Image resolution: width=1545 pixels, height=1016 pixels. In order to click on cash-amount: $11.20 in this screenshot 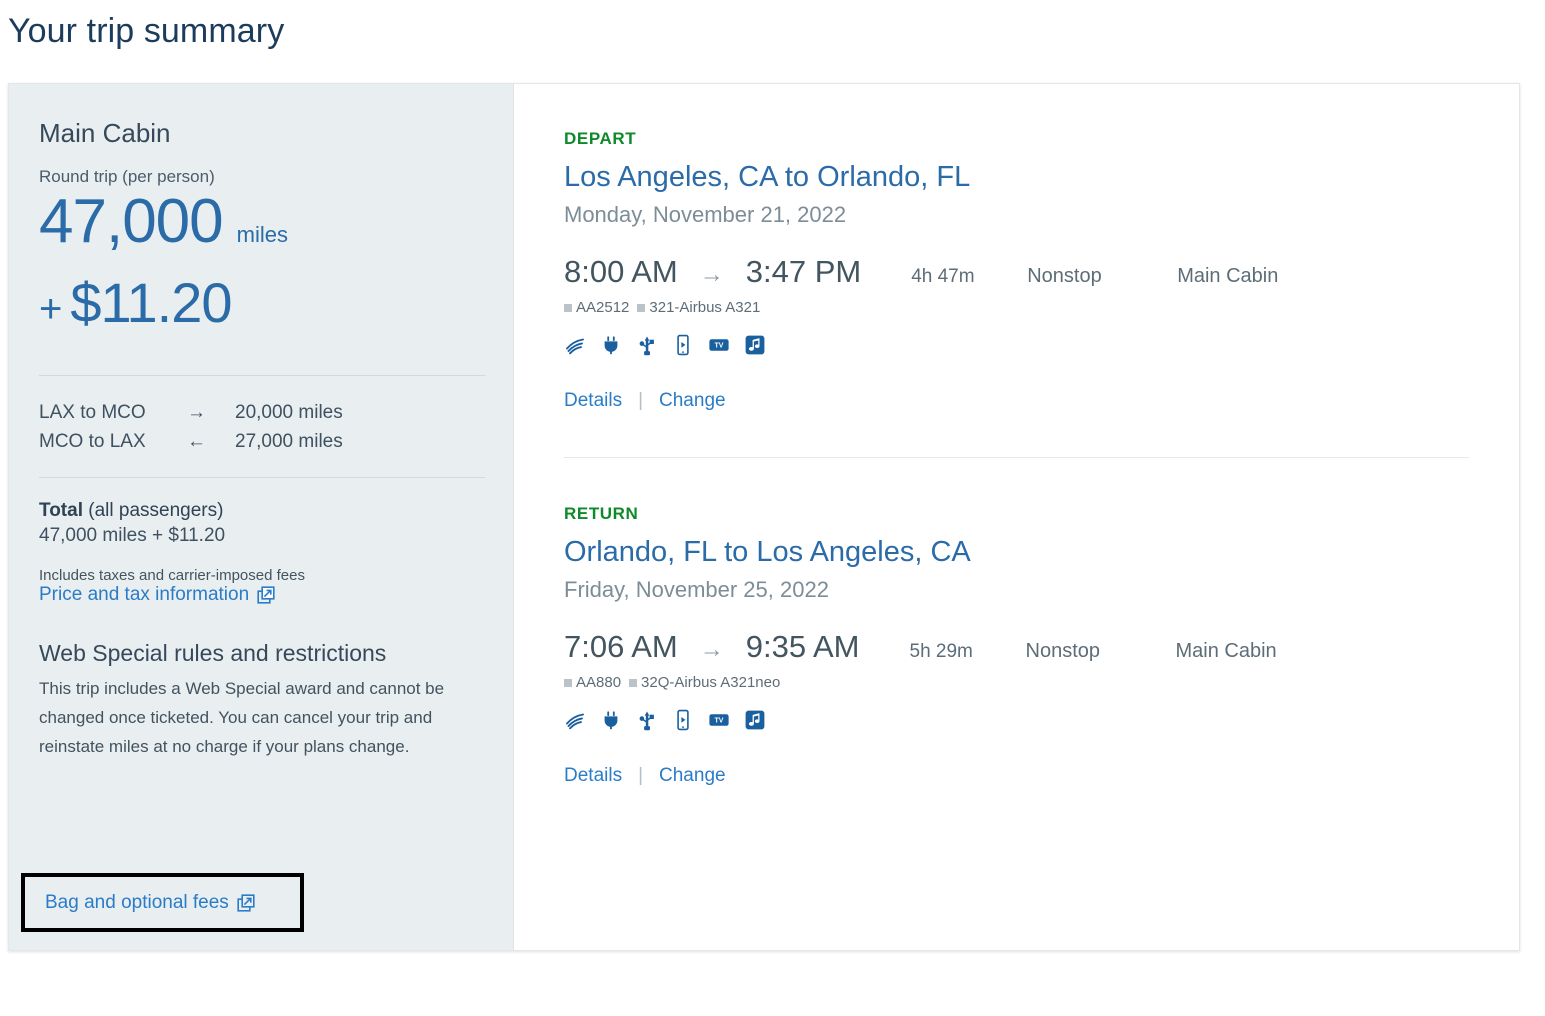, I will do `click(151, 302)`.